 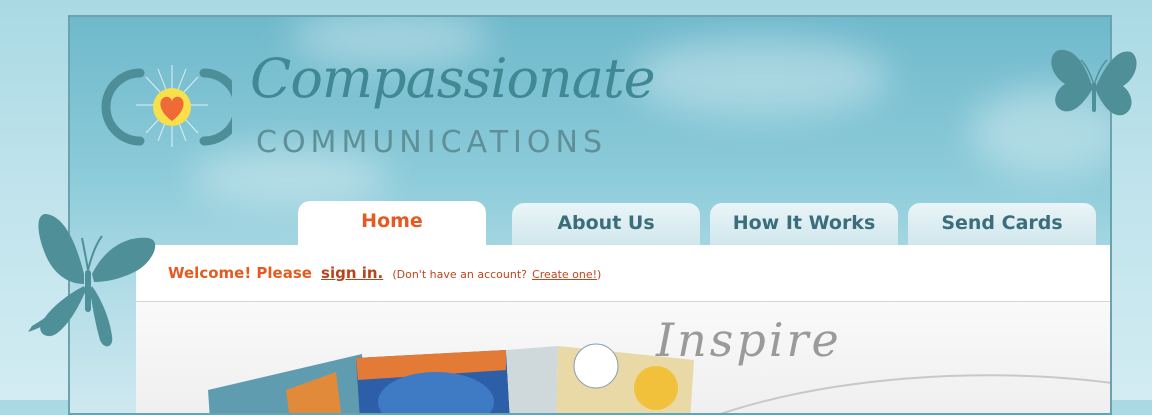 I want to click on tab-about-us: About Us, so click(x=606, y=225).